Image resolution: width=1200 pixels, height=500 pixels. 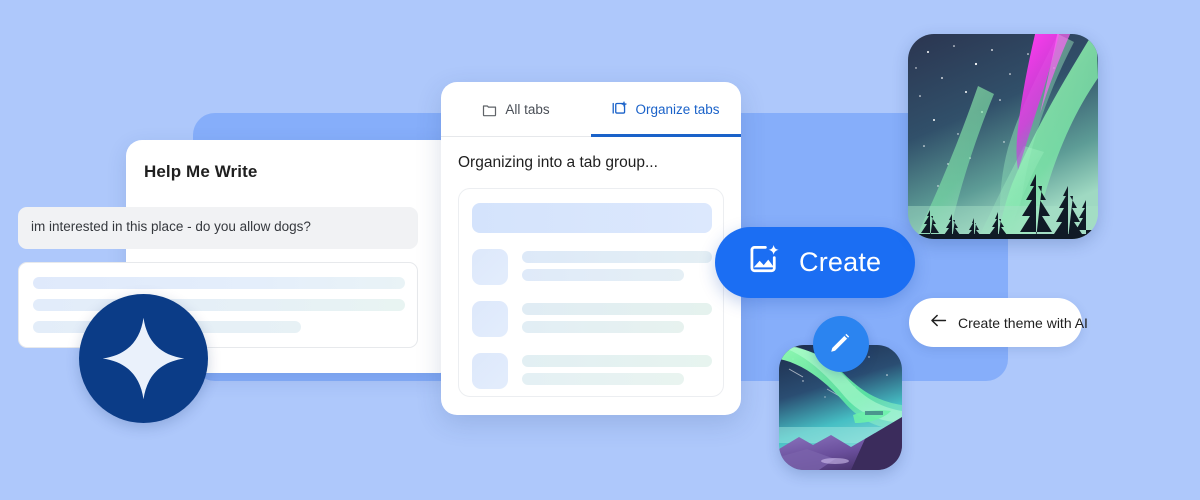 I want to click on new-tab-group-icon, so click(x=620, y=109).